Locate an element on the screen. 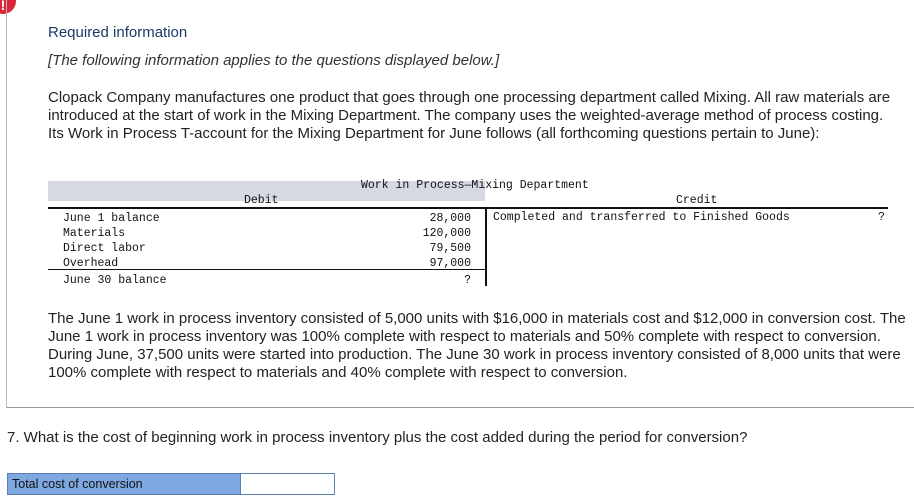 The image size is (914, 500). credit-label: Credit is located at coordinates (697, 200).